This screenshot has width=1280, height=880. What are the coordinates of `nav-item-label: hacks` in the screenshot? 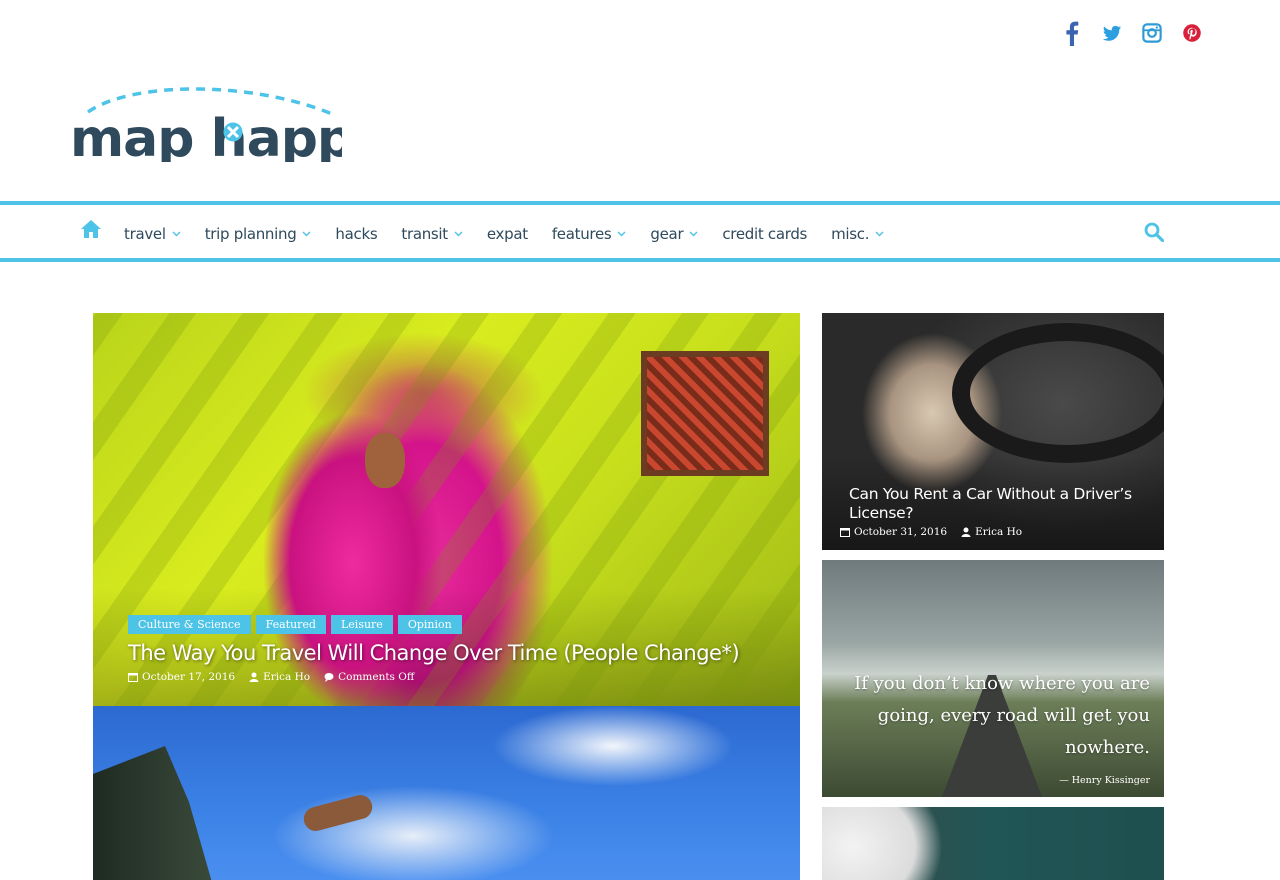 It's located at (356, 233).